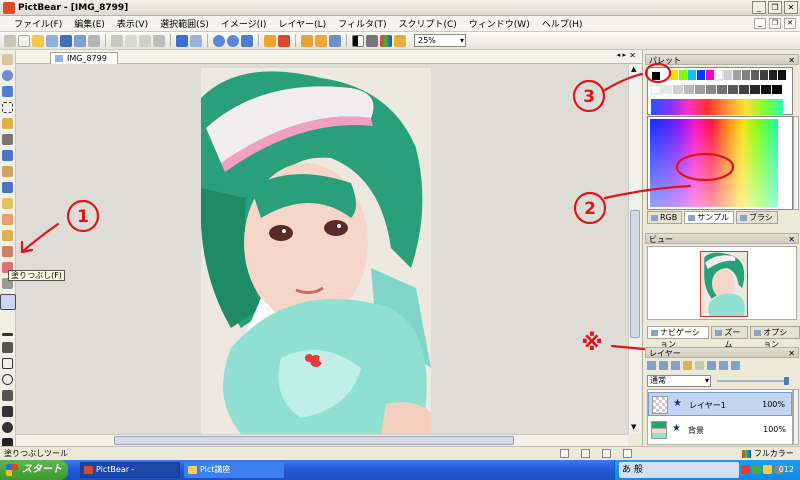 The width and height of the screenshot is (800, 480). I want to click on pencil-tool-icon, so click(7, 203).